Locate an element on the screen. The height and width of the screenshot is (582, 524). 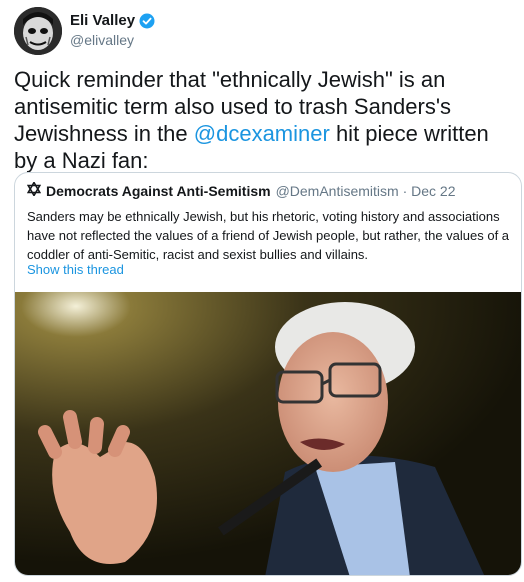
author-name-text: Eli Valley is located at coordinates (102, 20).